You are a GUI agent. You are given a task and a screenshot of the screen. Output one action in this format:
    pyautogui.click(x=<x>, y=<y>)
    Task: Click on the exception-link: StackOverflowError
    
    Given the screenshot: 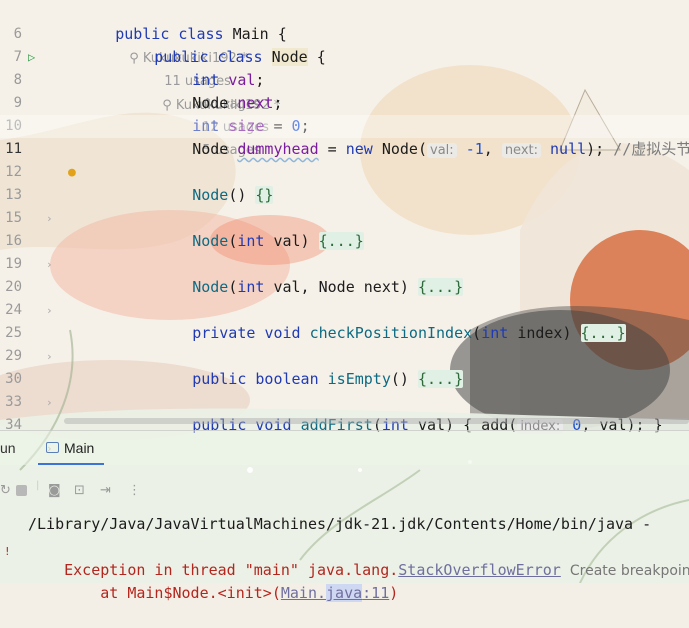 What is the action you would take?
    pyautogui.click(x=479, y=570)
    